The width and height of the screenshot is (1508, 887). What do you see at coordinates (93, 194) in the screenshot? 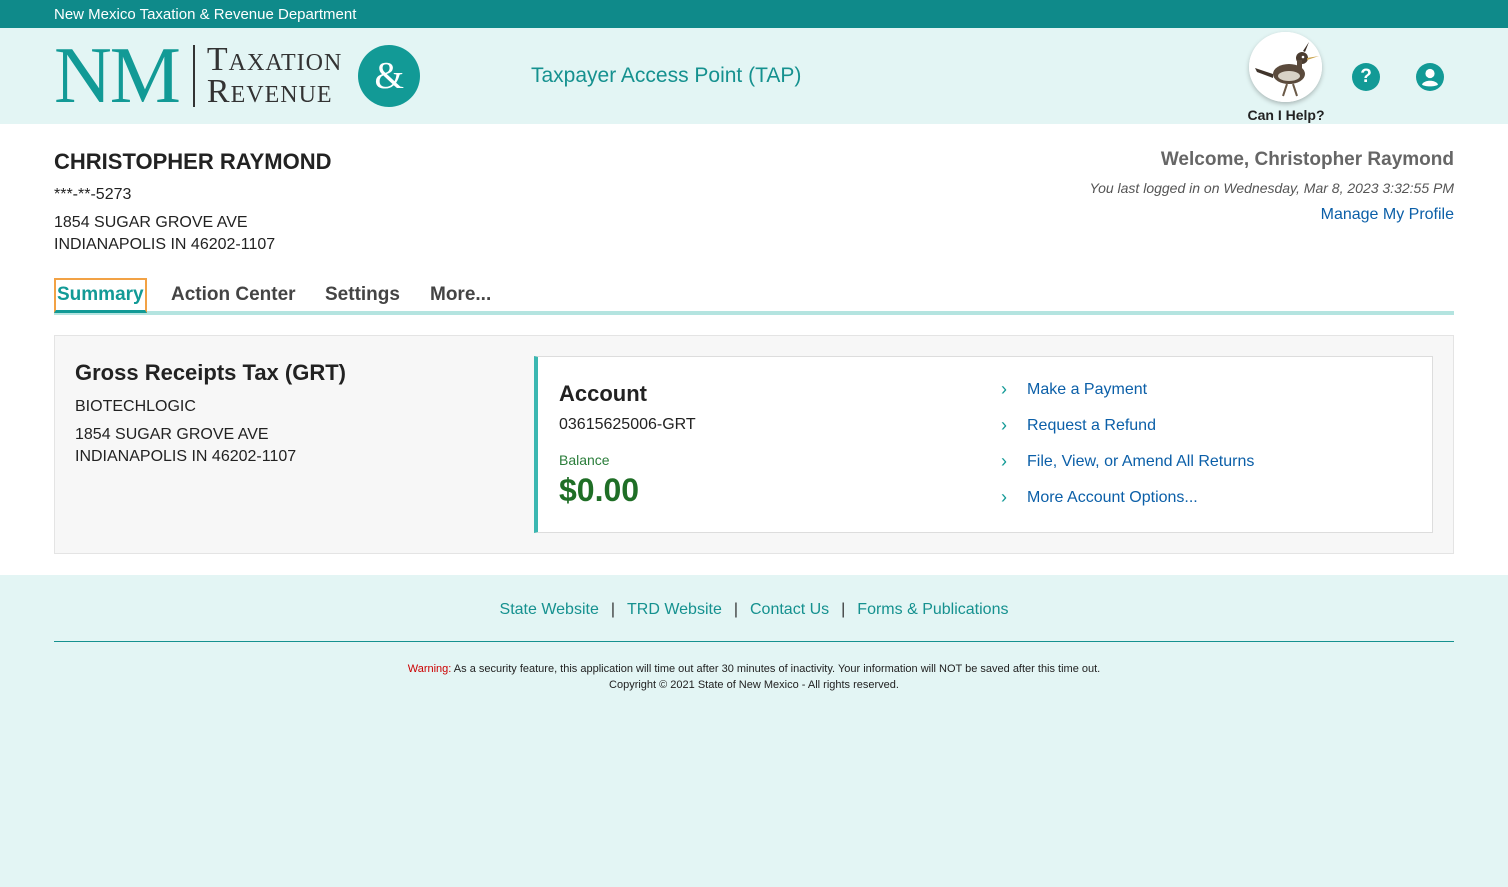
I see `taxpayer-ssn: ***-**-5273` at bounding box center [93, 194].